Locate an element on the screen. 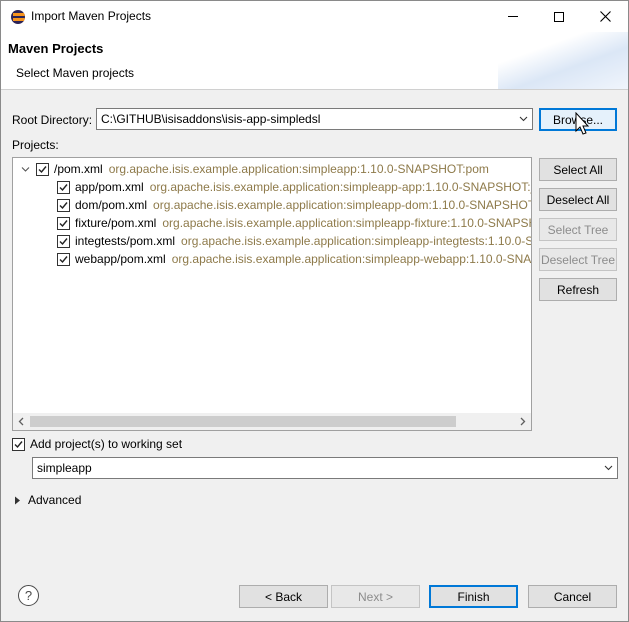  projects-label-text: Projects: is located at coordinates (35, 145).